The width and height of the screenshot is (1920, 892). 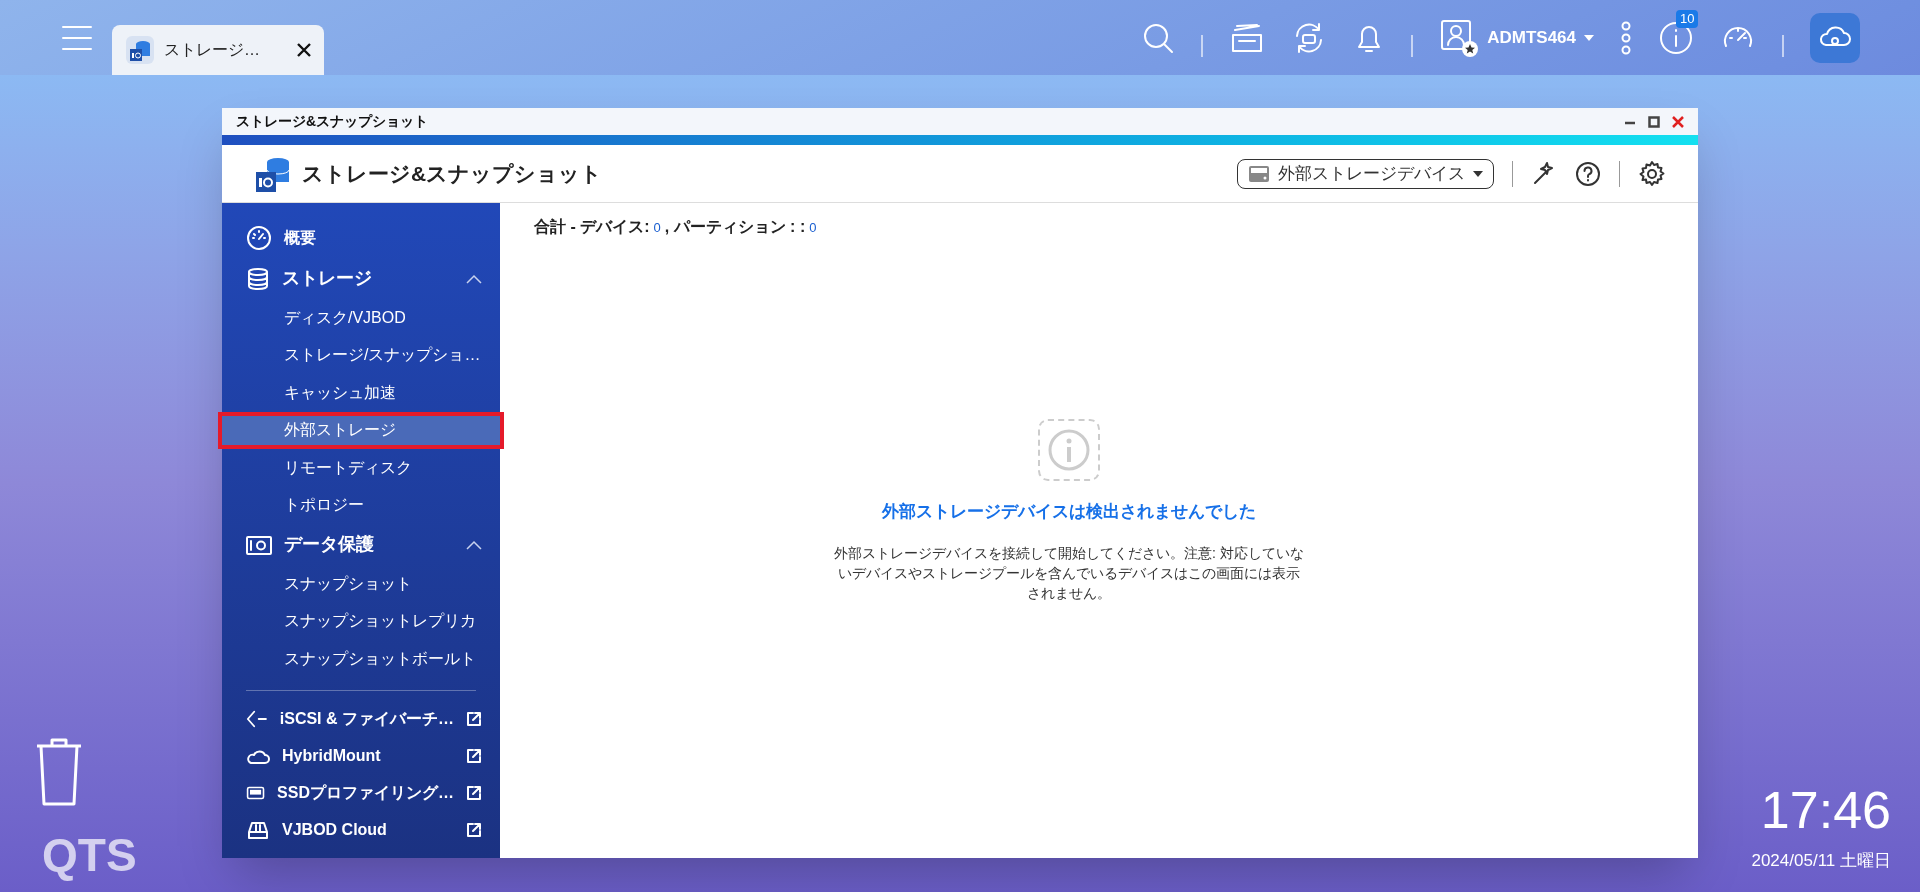 What do you see at coordinates (1259, 173) in the screenshot?
I see `raid-drive-icon` at bounding box center [1259, 173].